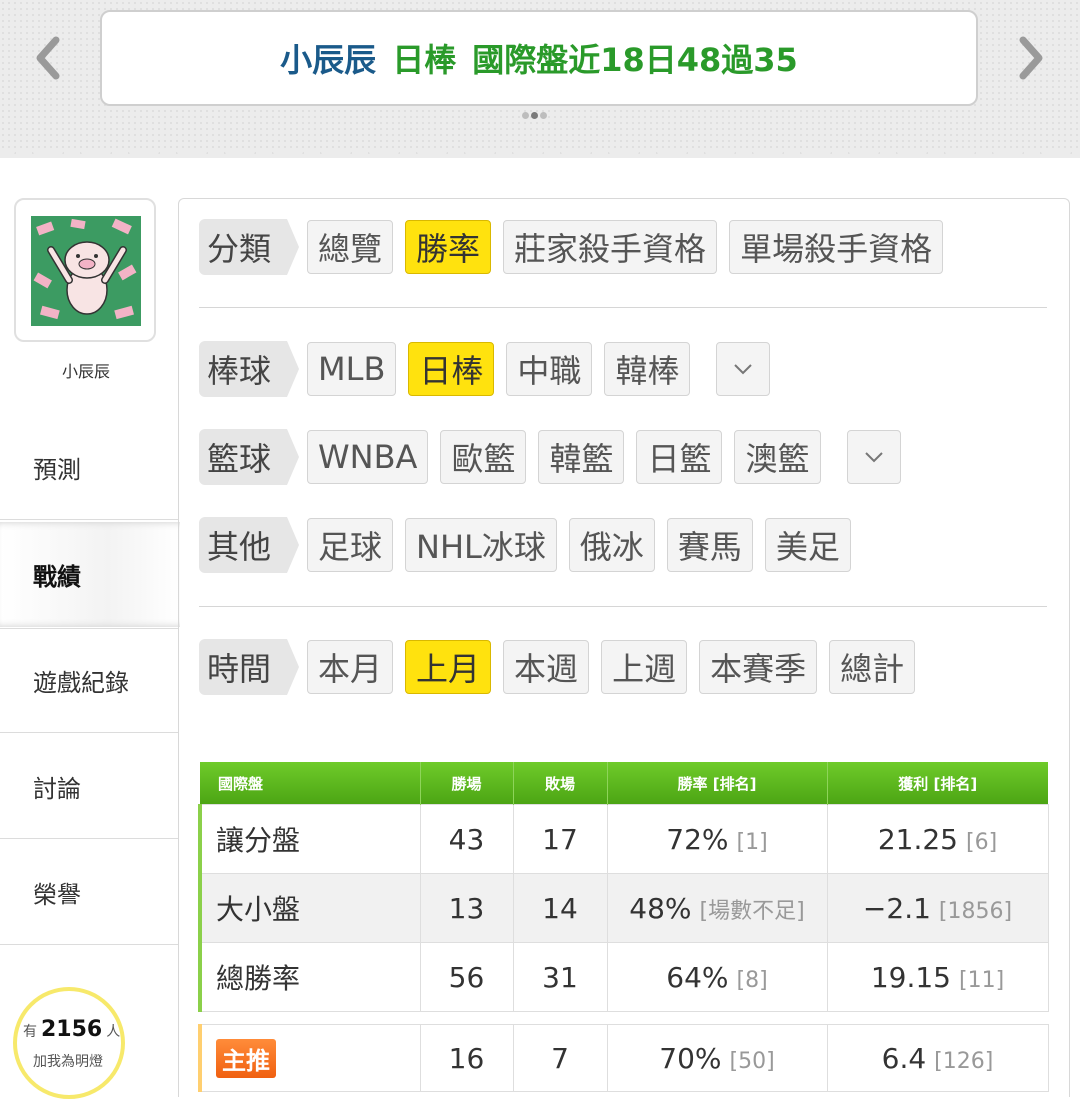  Describe the element at coordinates (716, 783) in the screenshot. I see `column-header: 勝率 [排名]` at that location.